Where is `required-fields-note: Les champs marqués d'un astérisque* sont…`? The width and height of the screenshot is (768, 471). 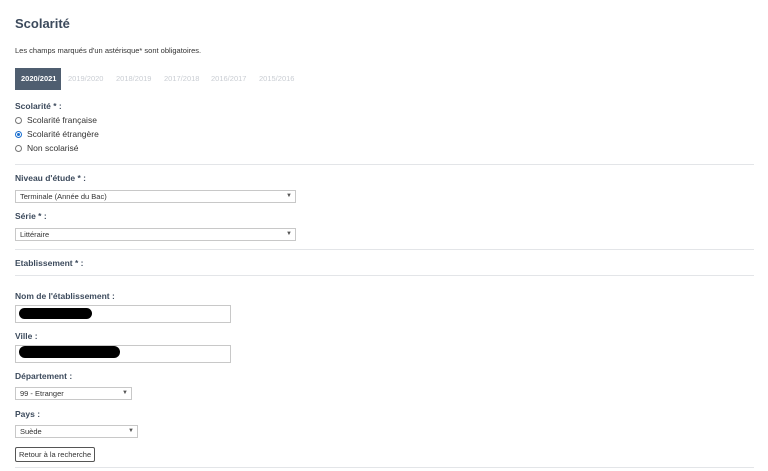
required-fields-note: Les champs marqués d'un astérisque* sont… is located at coordinates (108, 50).